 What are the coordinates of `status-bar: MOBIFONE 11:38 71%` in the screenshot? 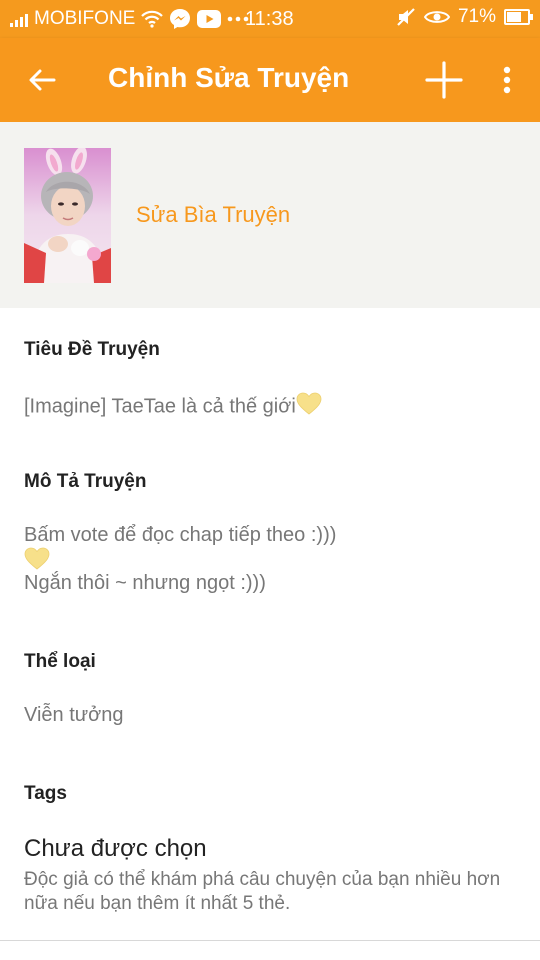 It's located at (270, 19).